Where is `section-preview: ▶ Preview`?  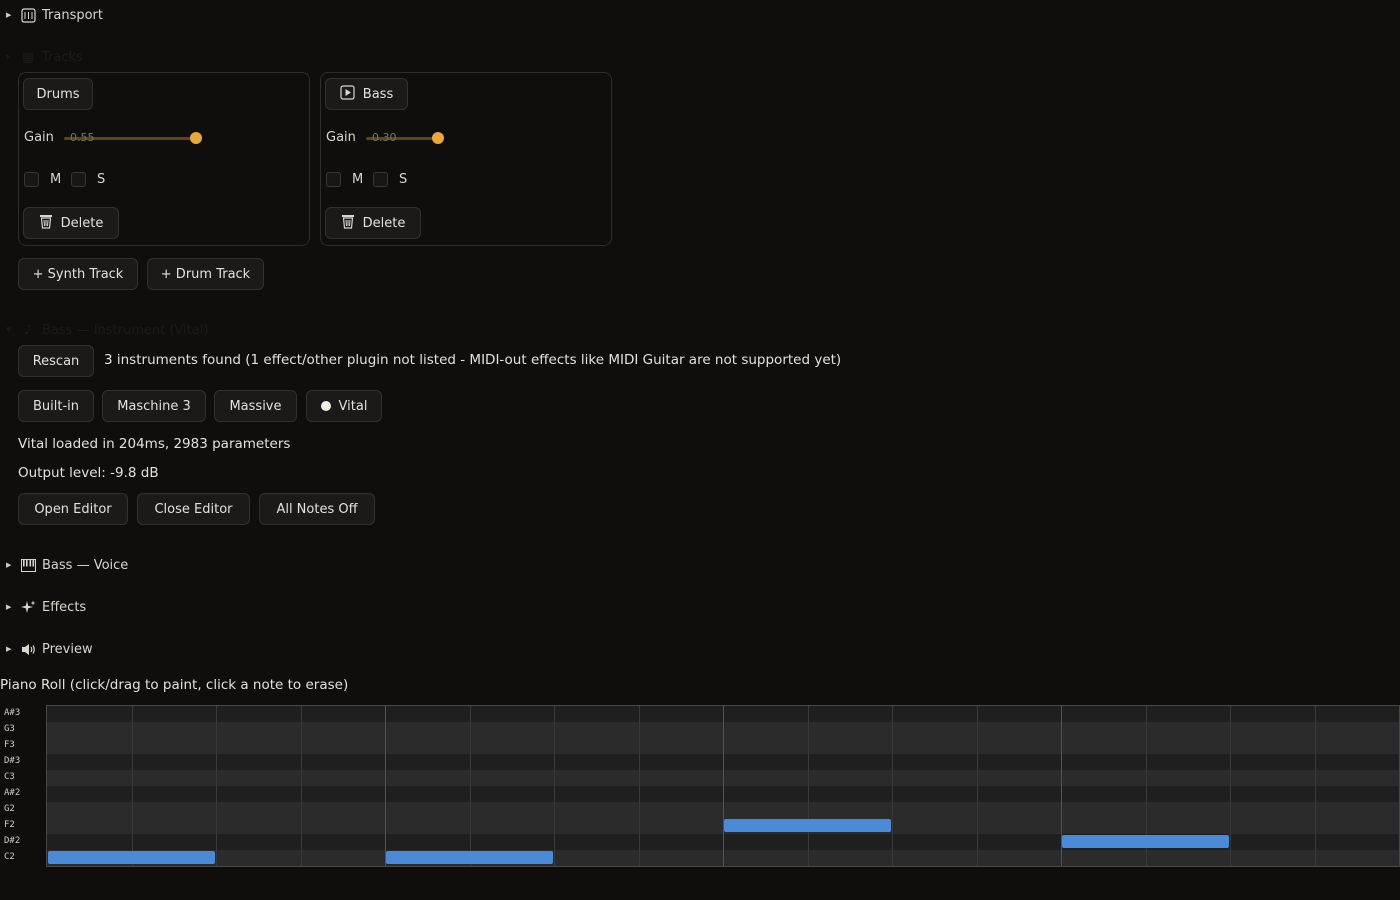
section-preview: ▶ Preview is located at coordinates (49, 649).